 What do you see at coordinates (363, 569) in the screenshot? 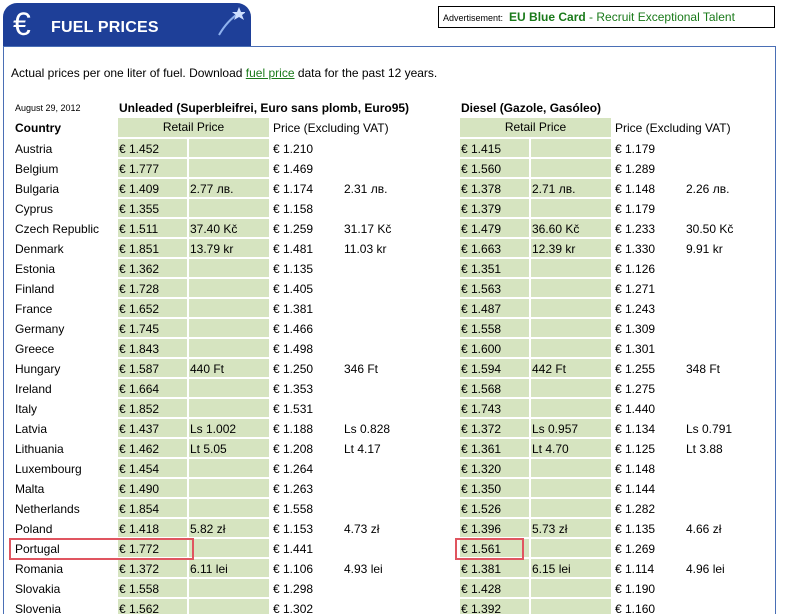
I see `unleaded-excl-vat-local: 4.93 lei` at bounding box center [363, 569].